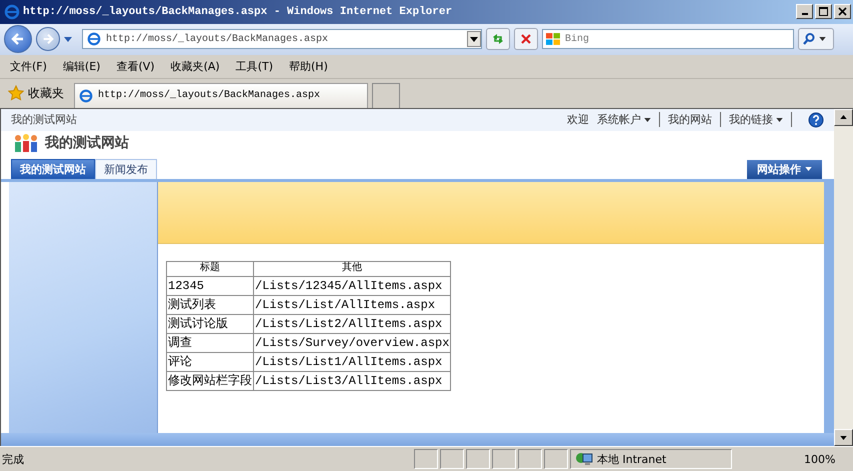 This screenshot has width=853, height=471. What do you see at coordinates (28, 66) in the screenshot?
I see `menu-item: 文件(F)` at bounding box center [28, 66].